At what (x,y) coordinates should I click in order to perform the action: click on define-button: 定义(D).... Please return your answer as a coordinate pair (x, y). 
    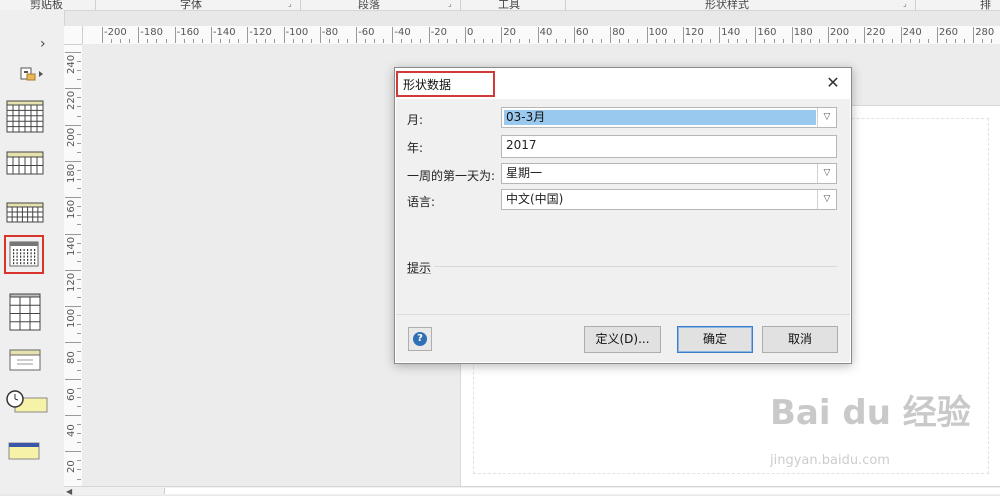
    Looking at the image, I should click on (622, 339).